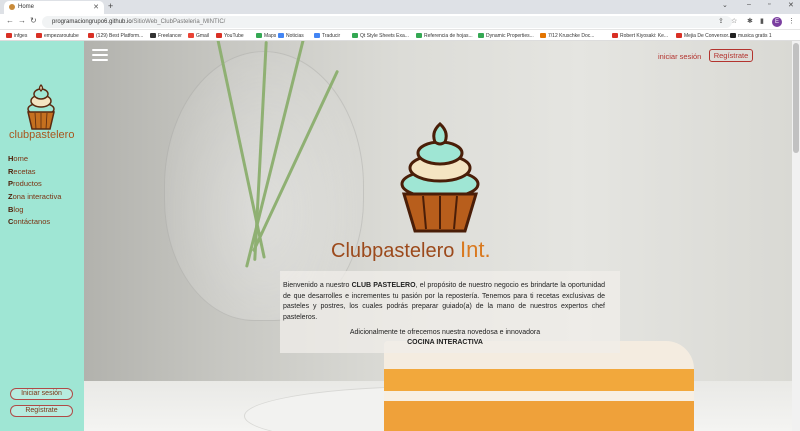  Describe the element at coordinates (34, 211) in the screenshot. I see `sidebar-item: Blog` at that location.